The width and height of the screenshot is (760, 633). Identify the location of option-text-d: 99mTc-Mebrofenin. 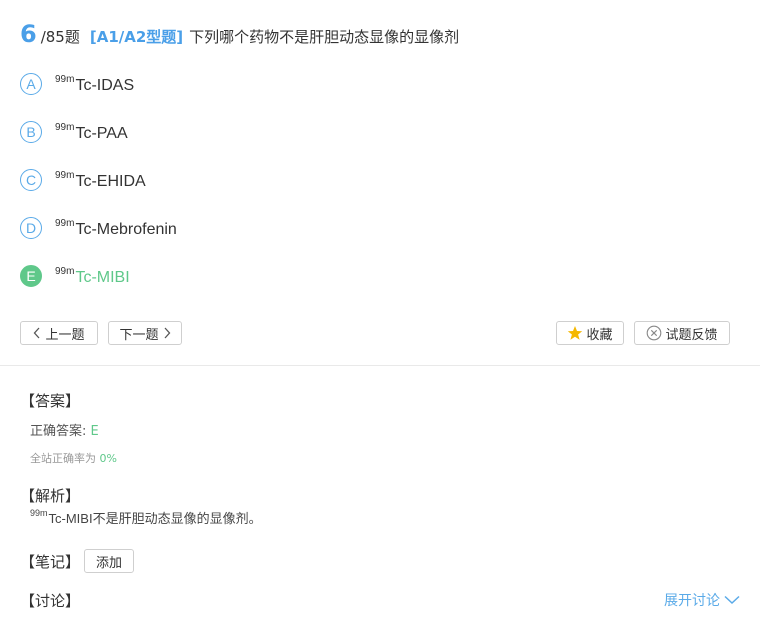
(116, 228).